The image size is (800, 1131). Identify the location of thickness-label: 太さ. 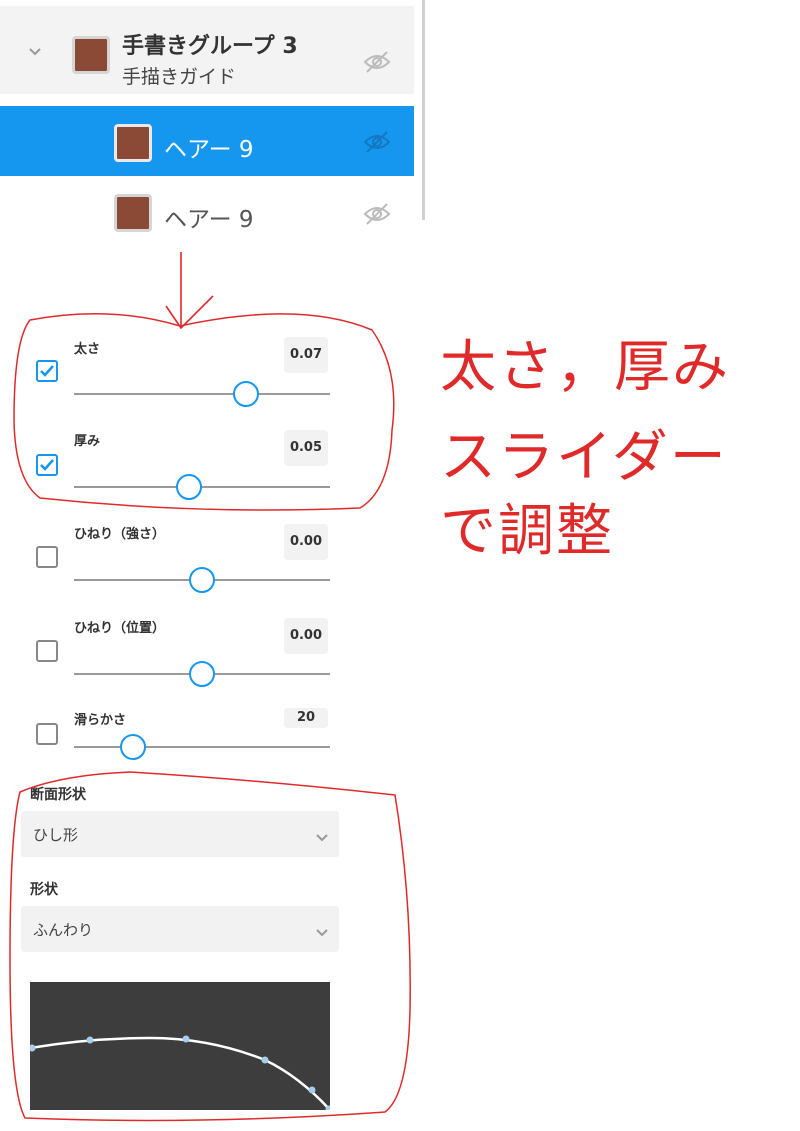
(87, 349).